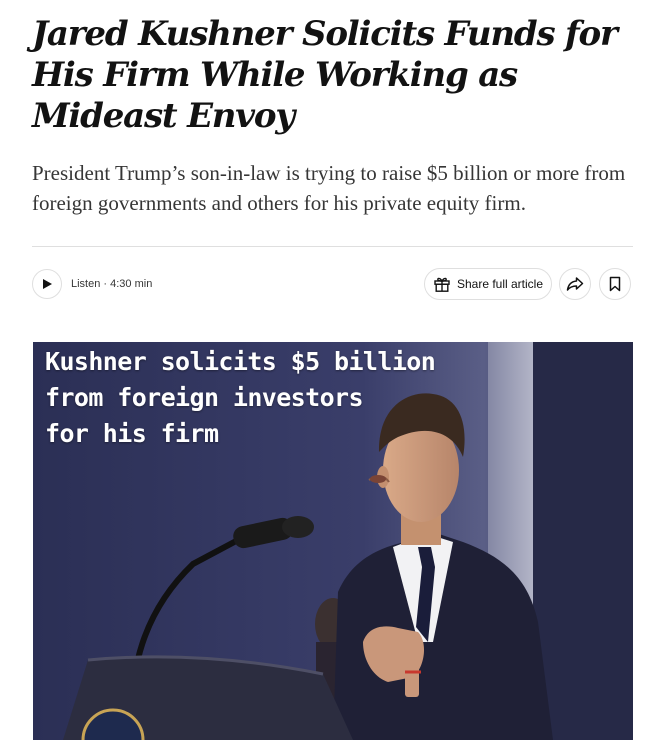  What do you see at coordinates (112, 284) in the screenshot?
I see `listen-label: Listen · 4:30 min` at bounding box center [112, 284].